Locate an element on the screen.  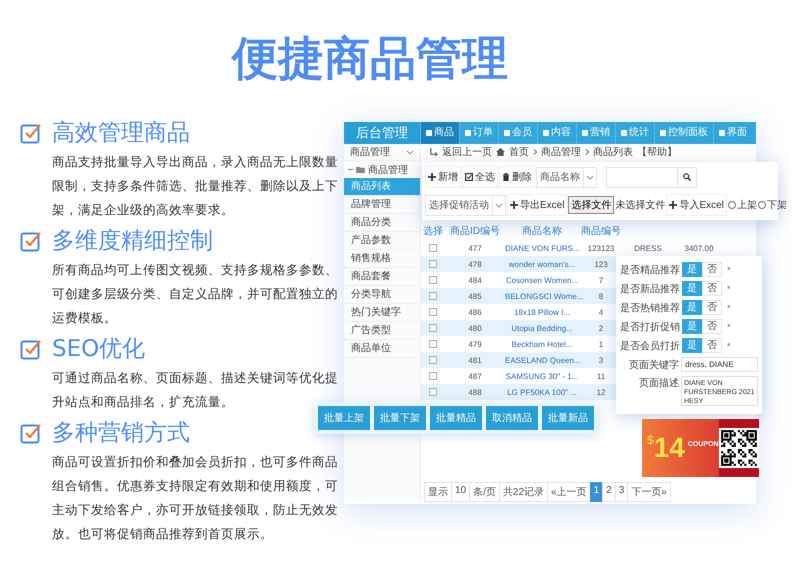
table-cell: 481 is located at coordinates (475, 360).